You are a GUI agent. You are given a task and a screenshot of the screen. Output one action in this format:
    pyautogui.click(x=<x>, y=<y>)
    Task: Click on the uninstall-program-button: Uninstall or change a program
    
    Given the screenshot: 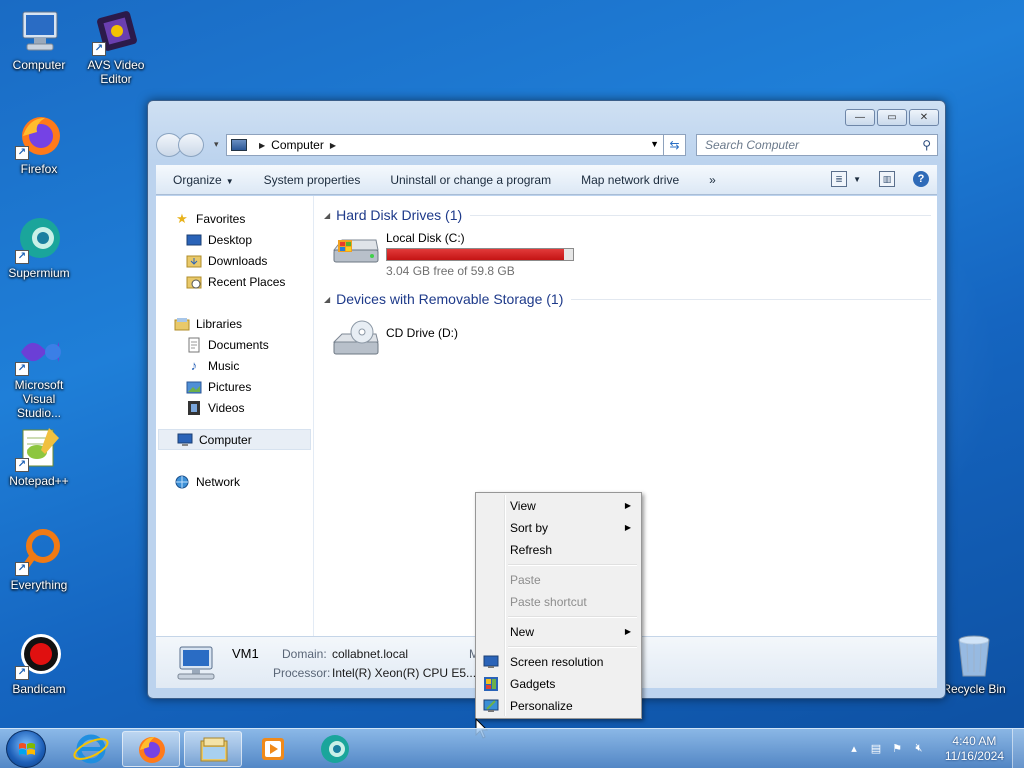 What is the action you would take?
    pyautogui.click(x=470, y=180)
    